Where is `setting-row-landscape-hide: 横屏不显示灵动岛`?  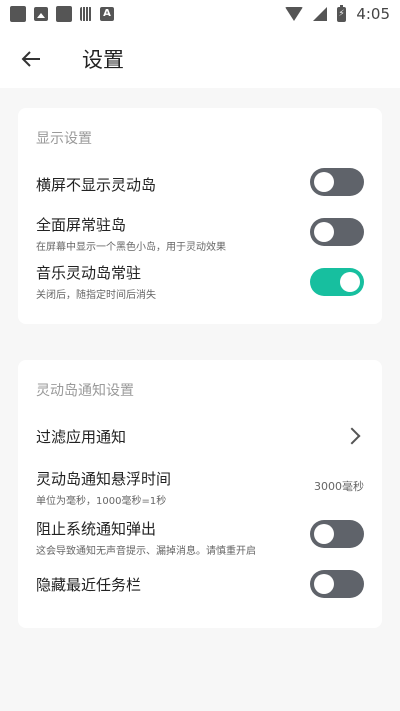
setting-row-landscape-hide: 横屏不显示灵动岛 is located at coordinates (200, 186).